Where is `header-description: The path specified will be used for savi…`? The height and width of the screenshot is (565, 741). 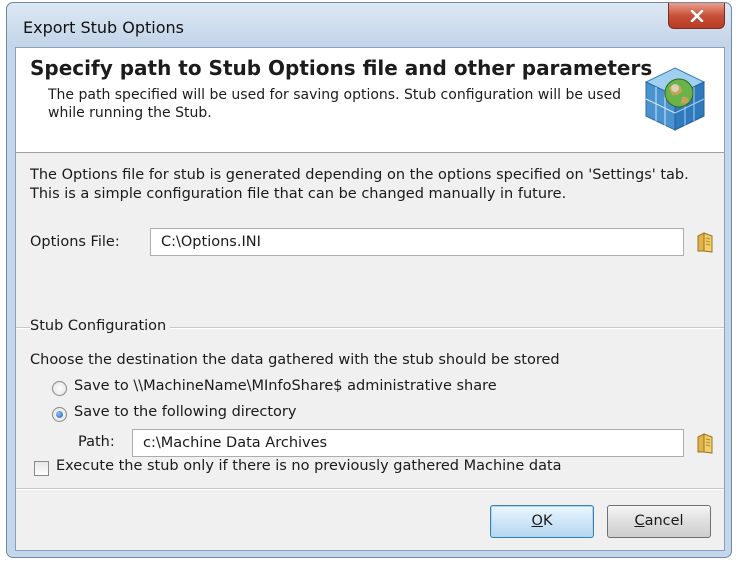
header-description: The path specified will be used for savi… is located at coordinates (335, 104).